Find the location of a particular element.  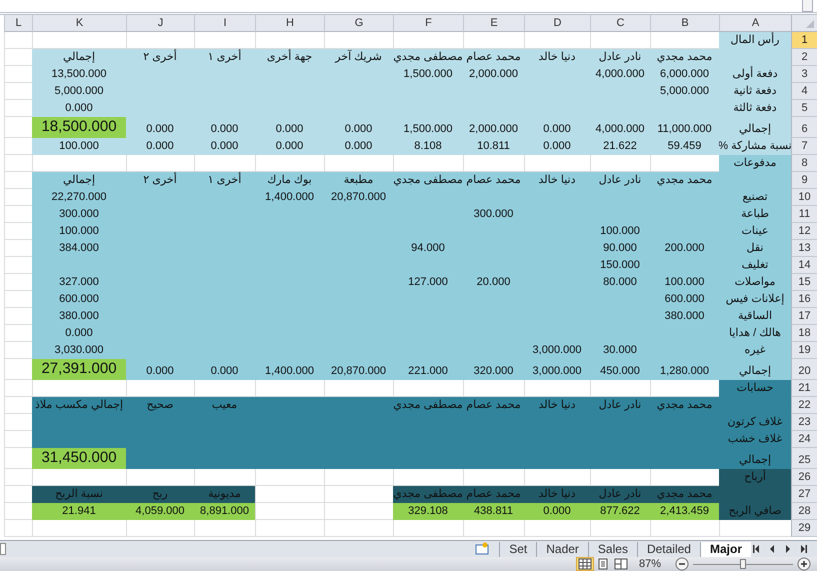

row-header: 28 is located at coordinates (804, 511).